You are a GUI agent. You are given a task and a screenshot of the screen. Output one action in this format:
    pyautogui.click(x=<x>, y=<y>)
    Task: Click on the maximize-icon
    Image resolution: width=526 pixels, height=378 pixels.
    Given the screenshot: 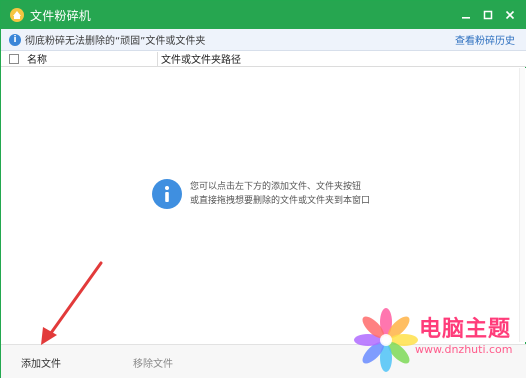 What is the action you would take?
    pyautogui.click(x=488, y=15)
    